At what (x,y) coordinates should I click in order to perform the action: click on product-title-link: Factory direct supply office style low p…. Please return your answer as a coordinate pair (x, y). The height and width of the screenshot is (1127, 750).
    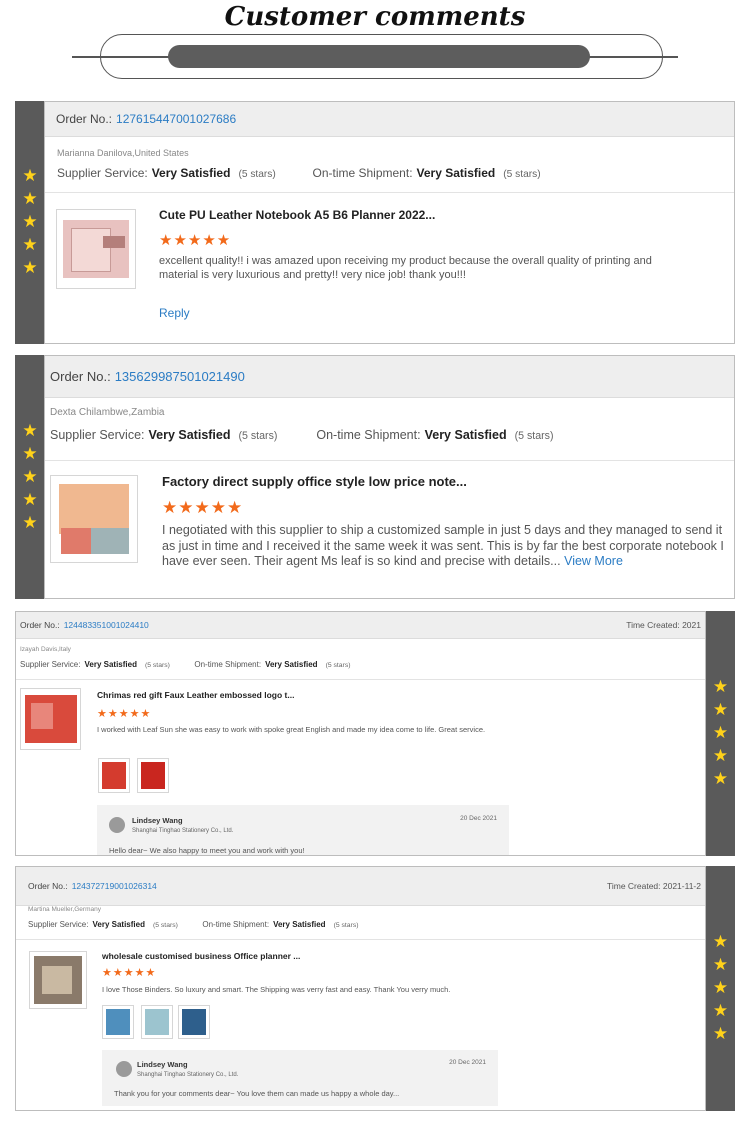
    Looking at the image, I should click on (314, 481).